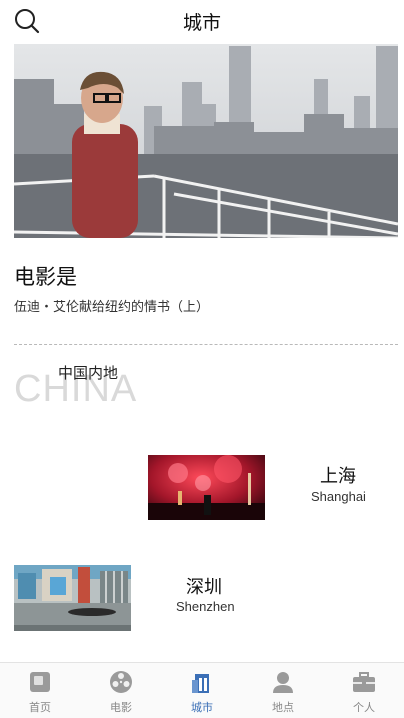 The height and width of the screenshot is (718, 404). I want to click on film-reel-icon, so click(121, 682).